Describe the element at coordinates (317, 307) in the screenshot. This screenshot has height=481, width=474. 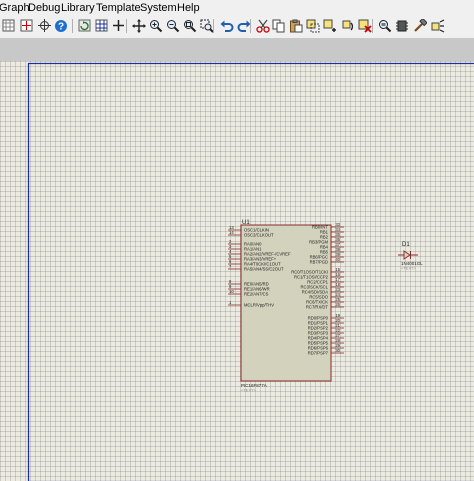
I see `mcu-pin-label: RC7/RX/DT` at that location.